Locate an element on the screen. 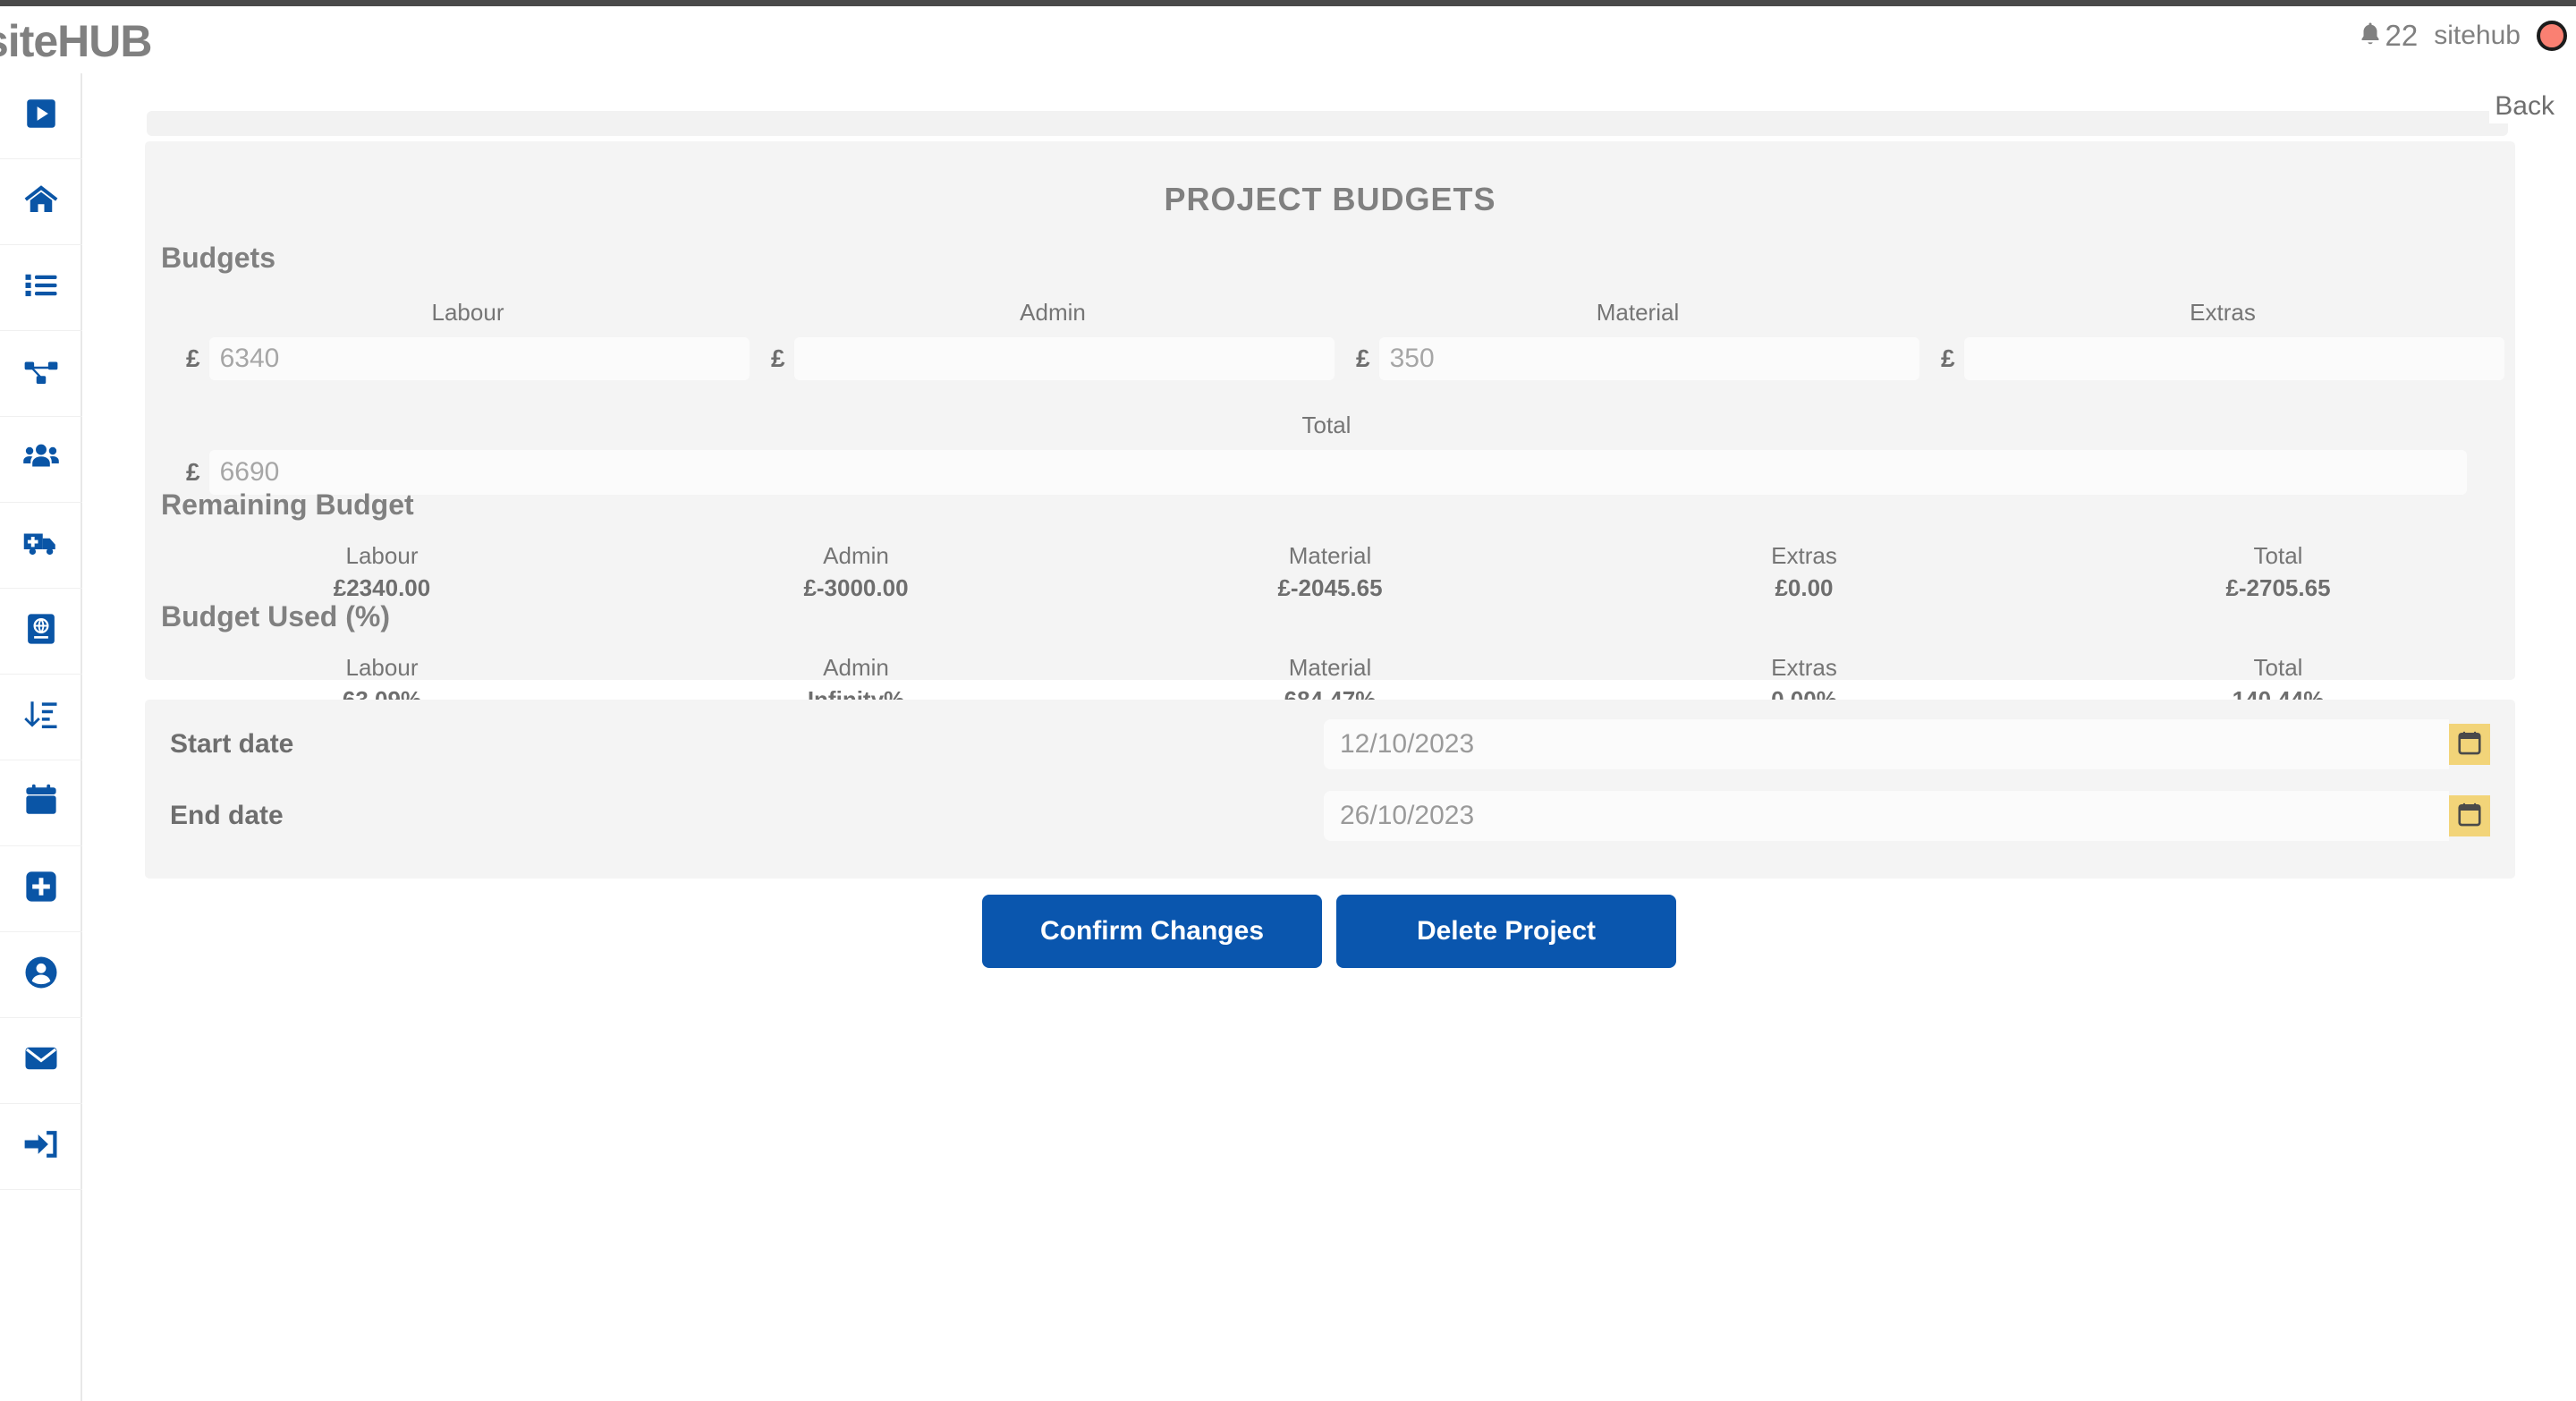  metric-value: £-2705.65 is located at coordinates (2278, 587).